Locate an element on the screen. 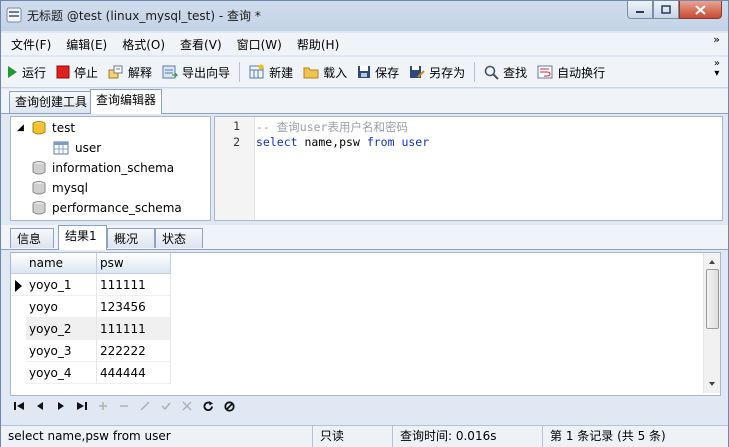  cell-name: yoyo_3 is located at coordinates (61, 351).